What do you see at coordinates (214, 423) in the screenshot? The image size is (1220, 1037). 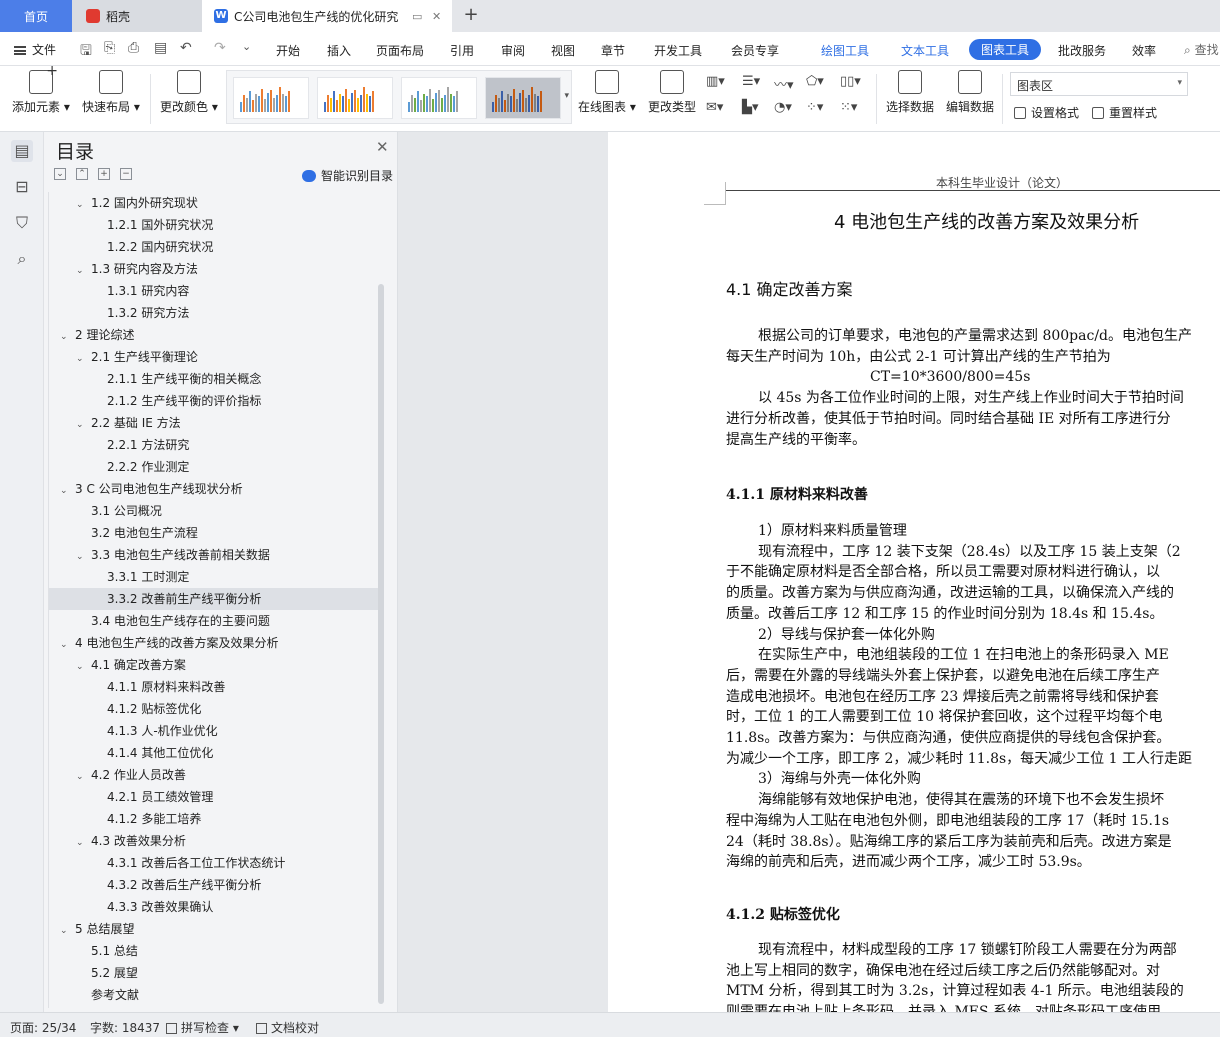 I see `toc-item: ⌄ 2.2 基础 IE 方法` at bounding box center [214, 423].